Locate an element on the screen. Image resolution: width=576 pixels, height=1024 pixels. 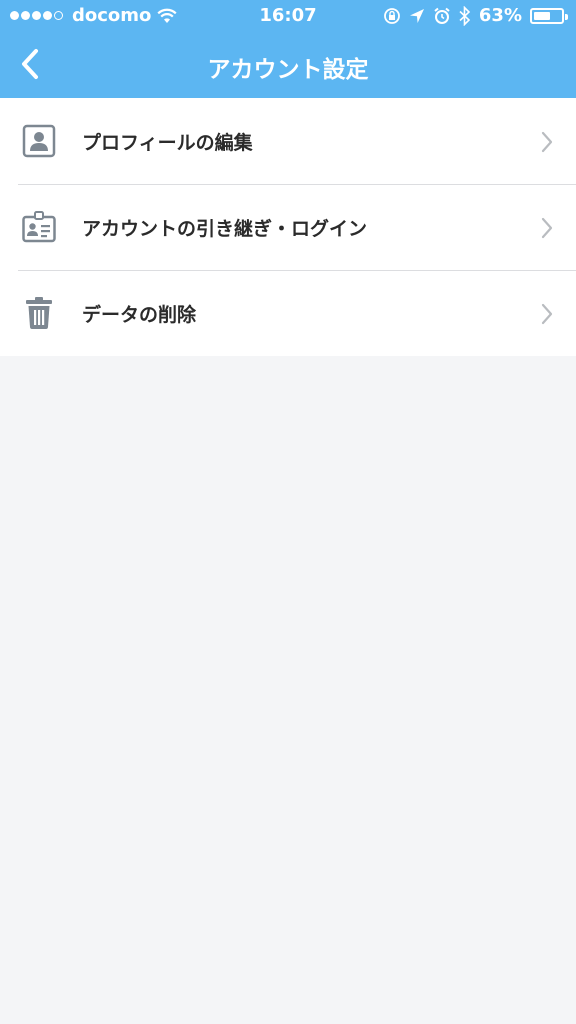
location-arrow-icon is located at coordinates (416, 15).